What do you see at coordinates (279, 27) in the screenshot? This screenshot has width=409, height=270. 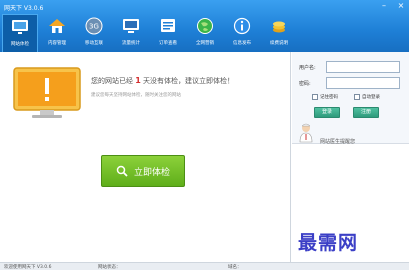 I see `coins-icon` at bounding box center [279, 27].